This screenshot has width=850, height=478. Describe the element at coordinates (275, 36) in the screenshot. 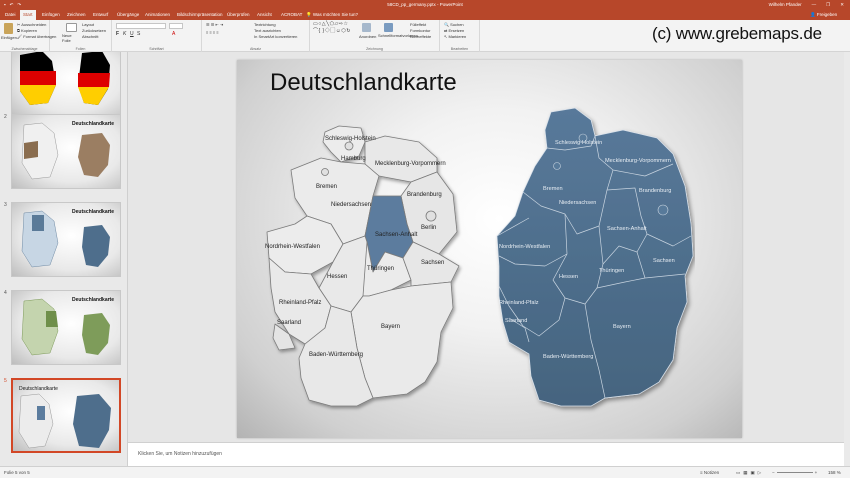

I see `smartart-button: In SmartArt konvertieren` at that location.